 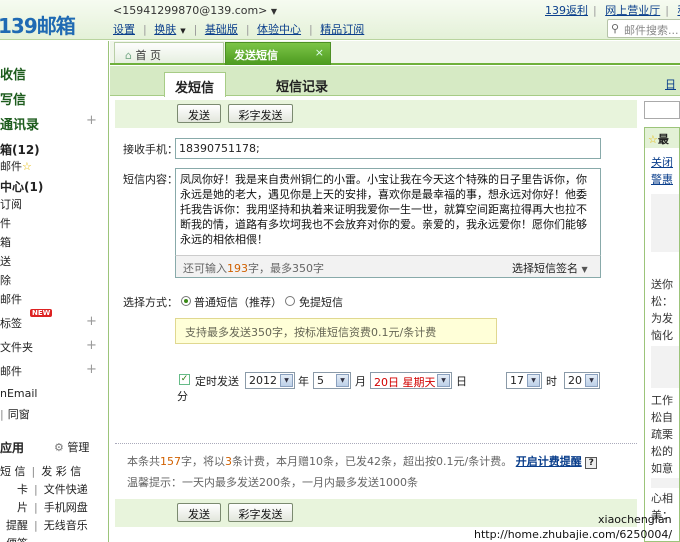 What do you see at coordinates (290, 301) in the screenshot?
I see `radio-free-sms` at bounding box center [290, 301].